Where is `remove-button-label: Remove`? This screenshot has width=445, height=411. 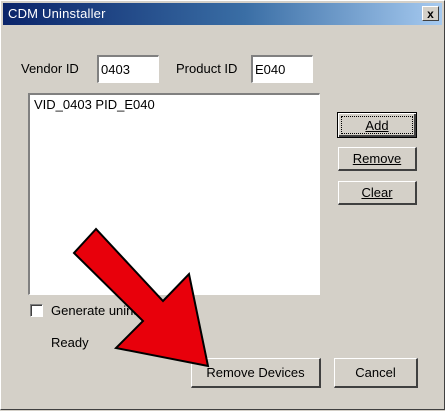 remove-button-label: Remove is located at coordinates (377, 158).